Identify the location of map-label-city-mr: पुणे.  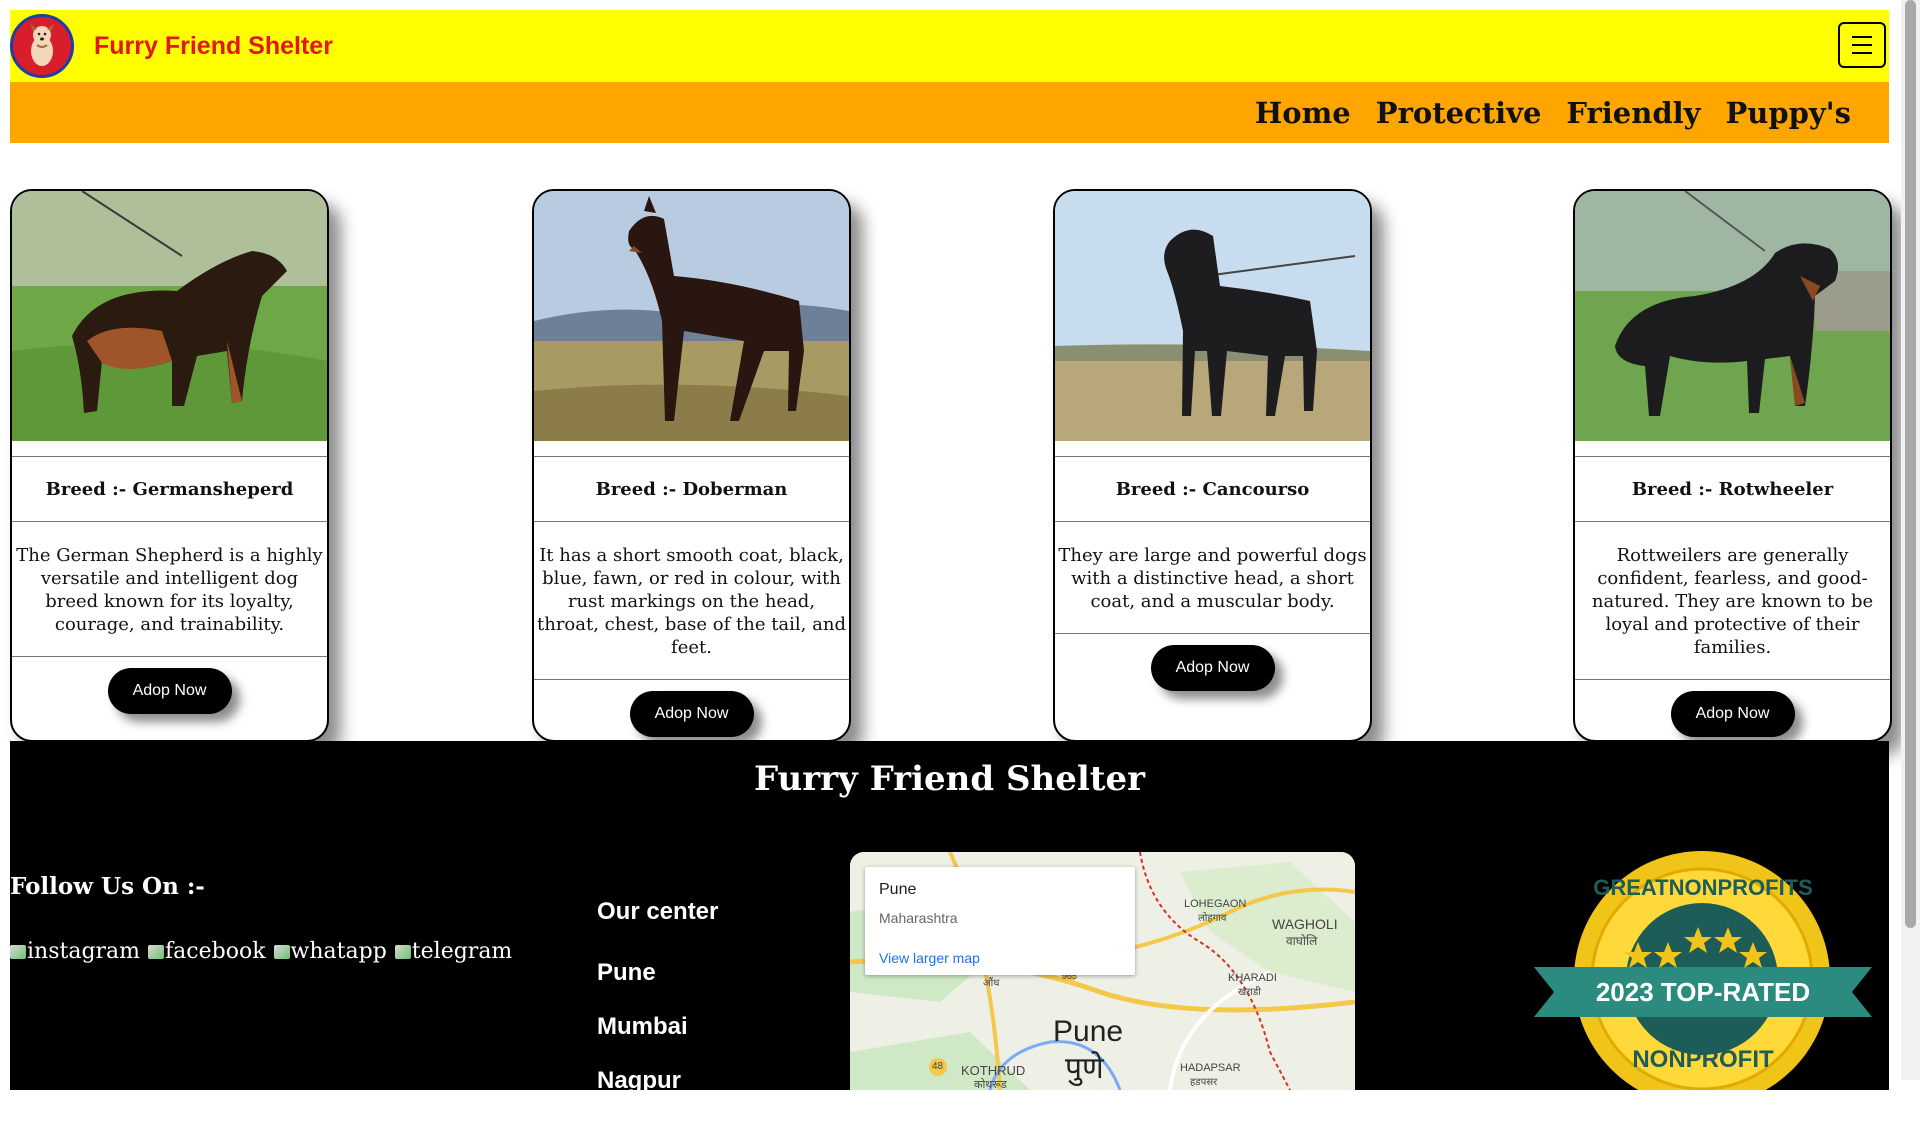
(1084, 1068).